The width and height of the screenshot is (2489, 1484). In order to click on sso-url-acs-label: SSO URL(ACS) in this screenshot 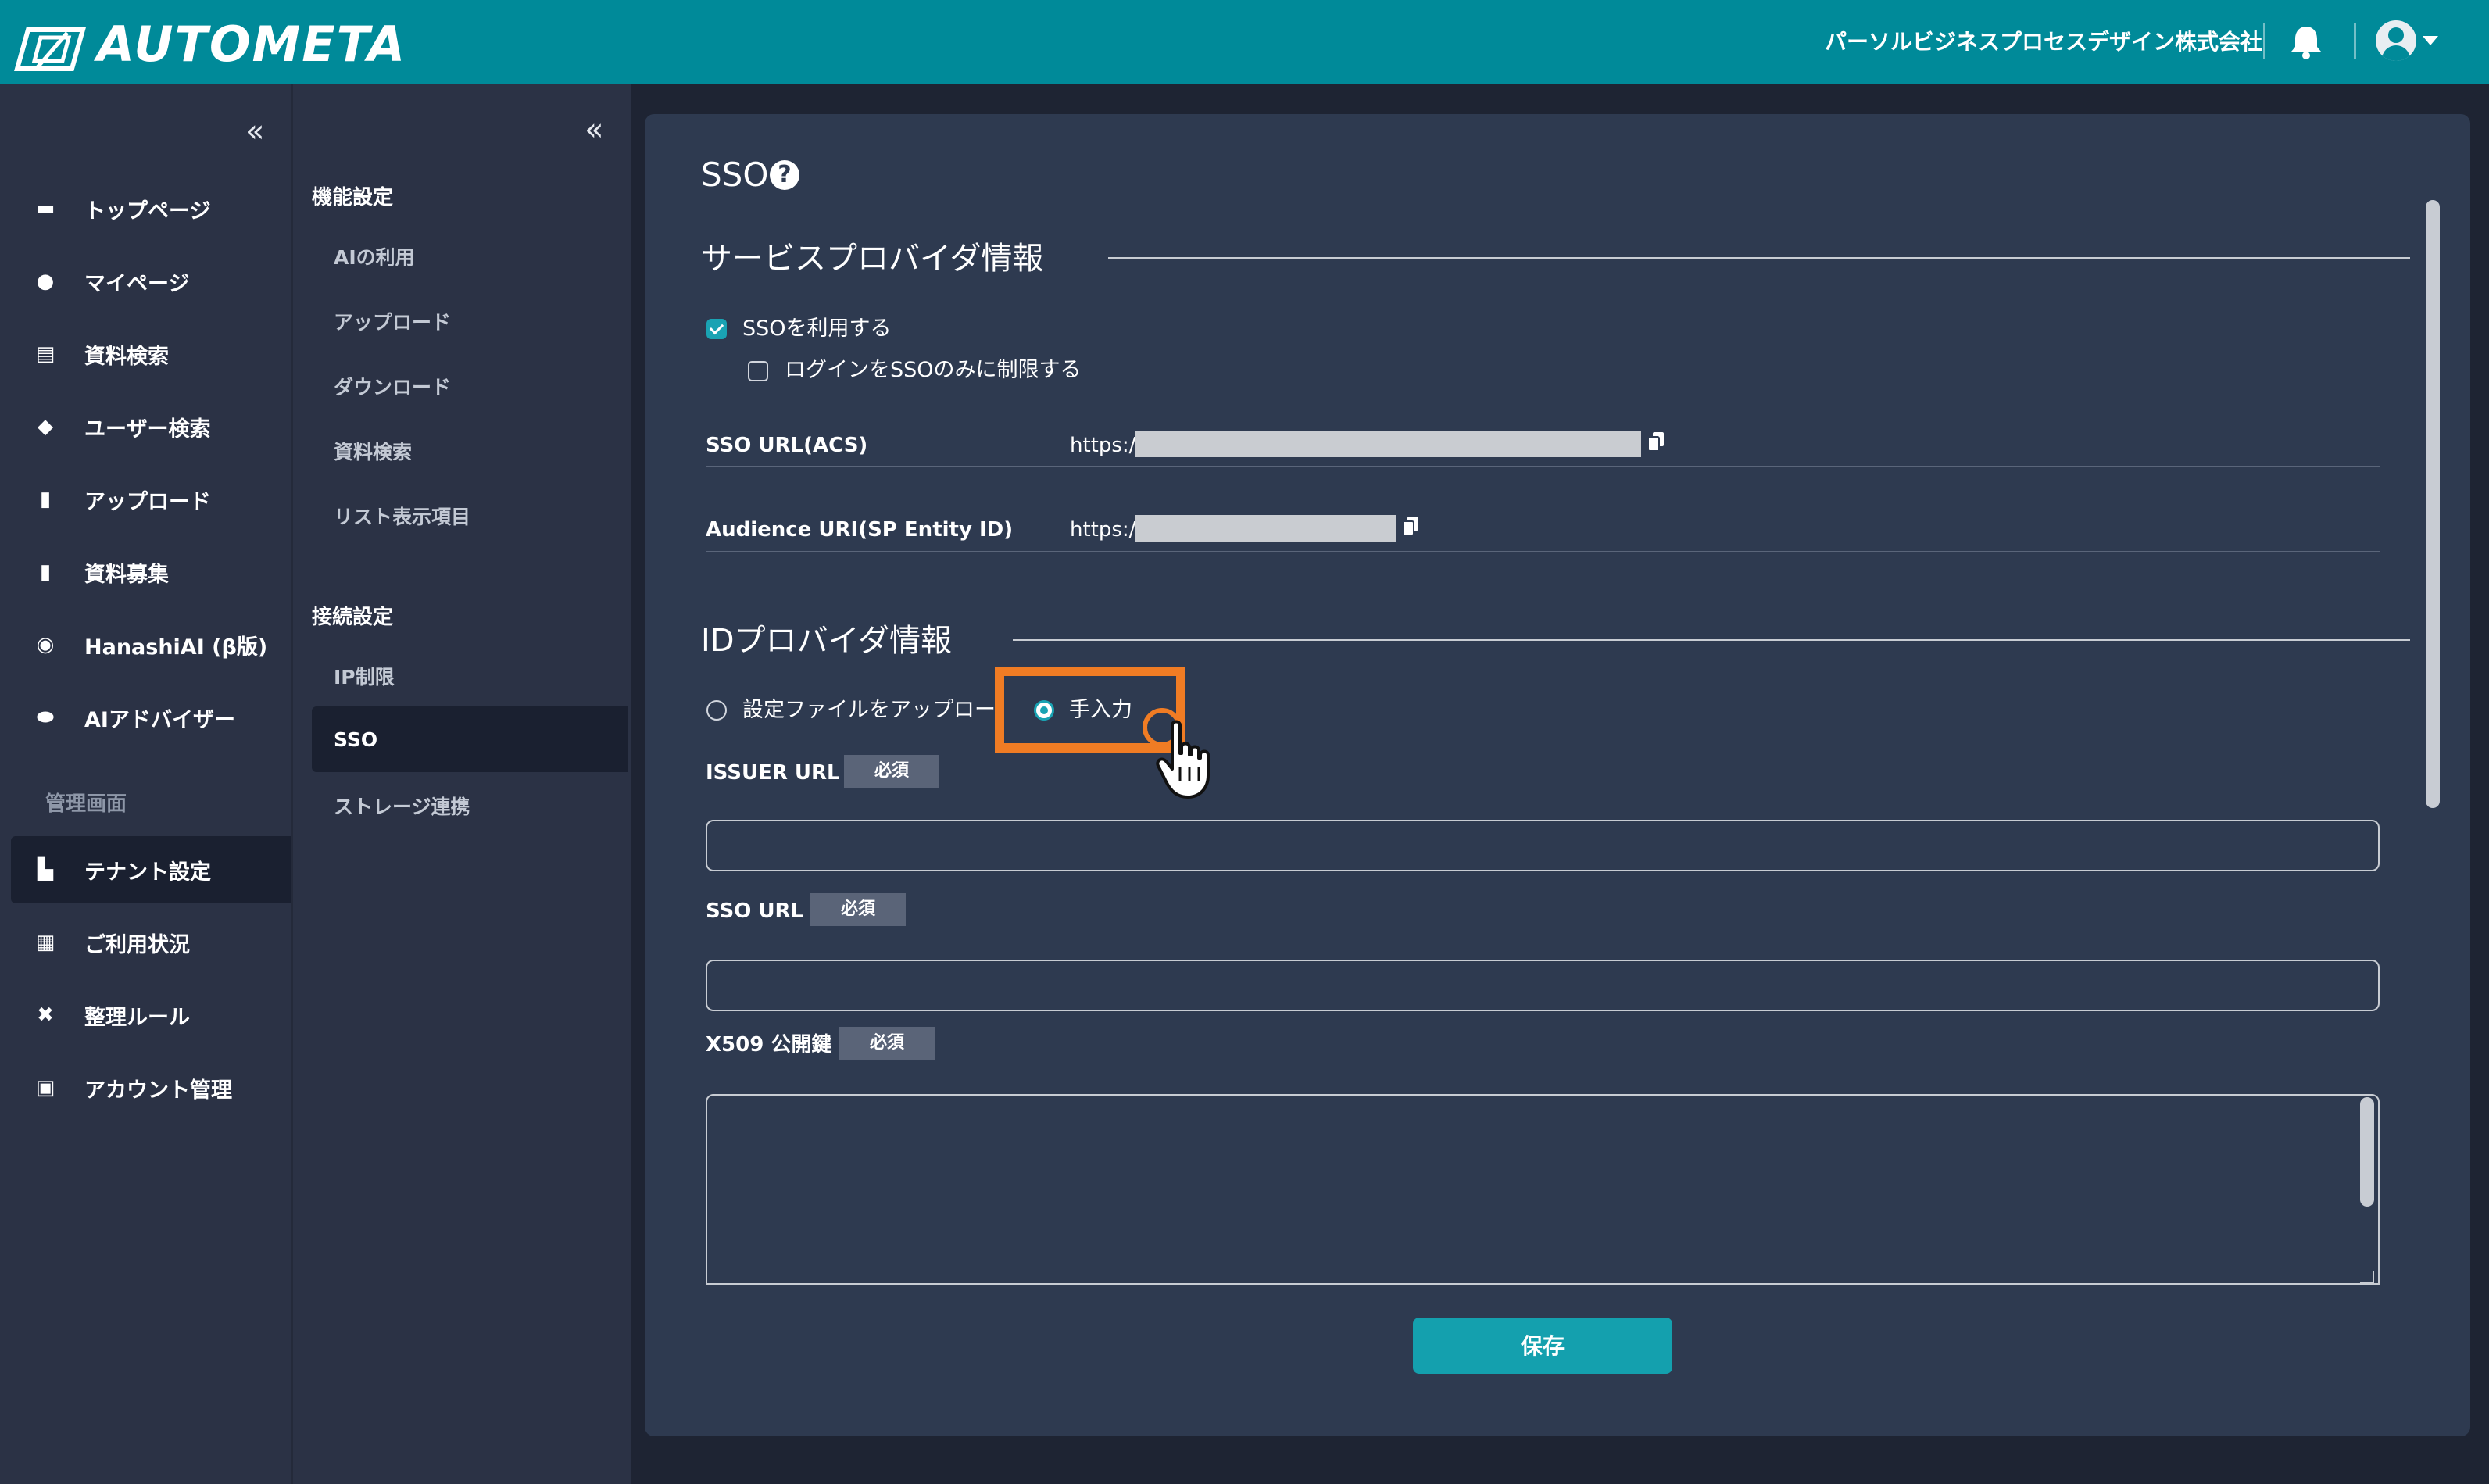, I will do `click(787, 445)`.